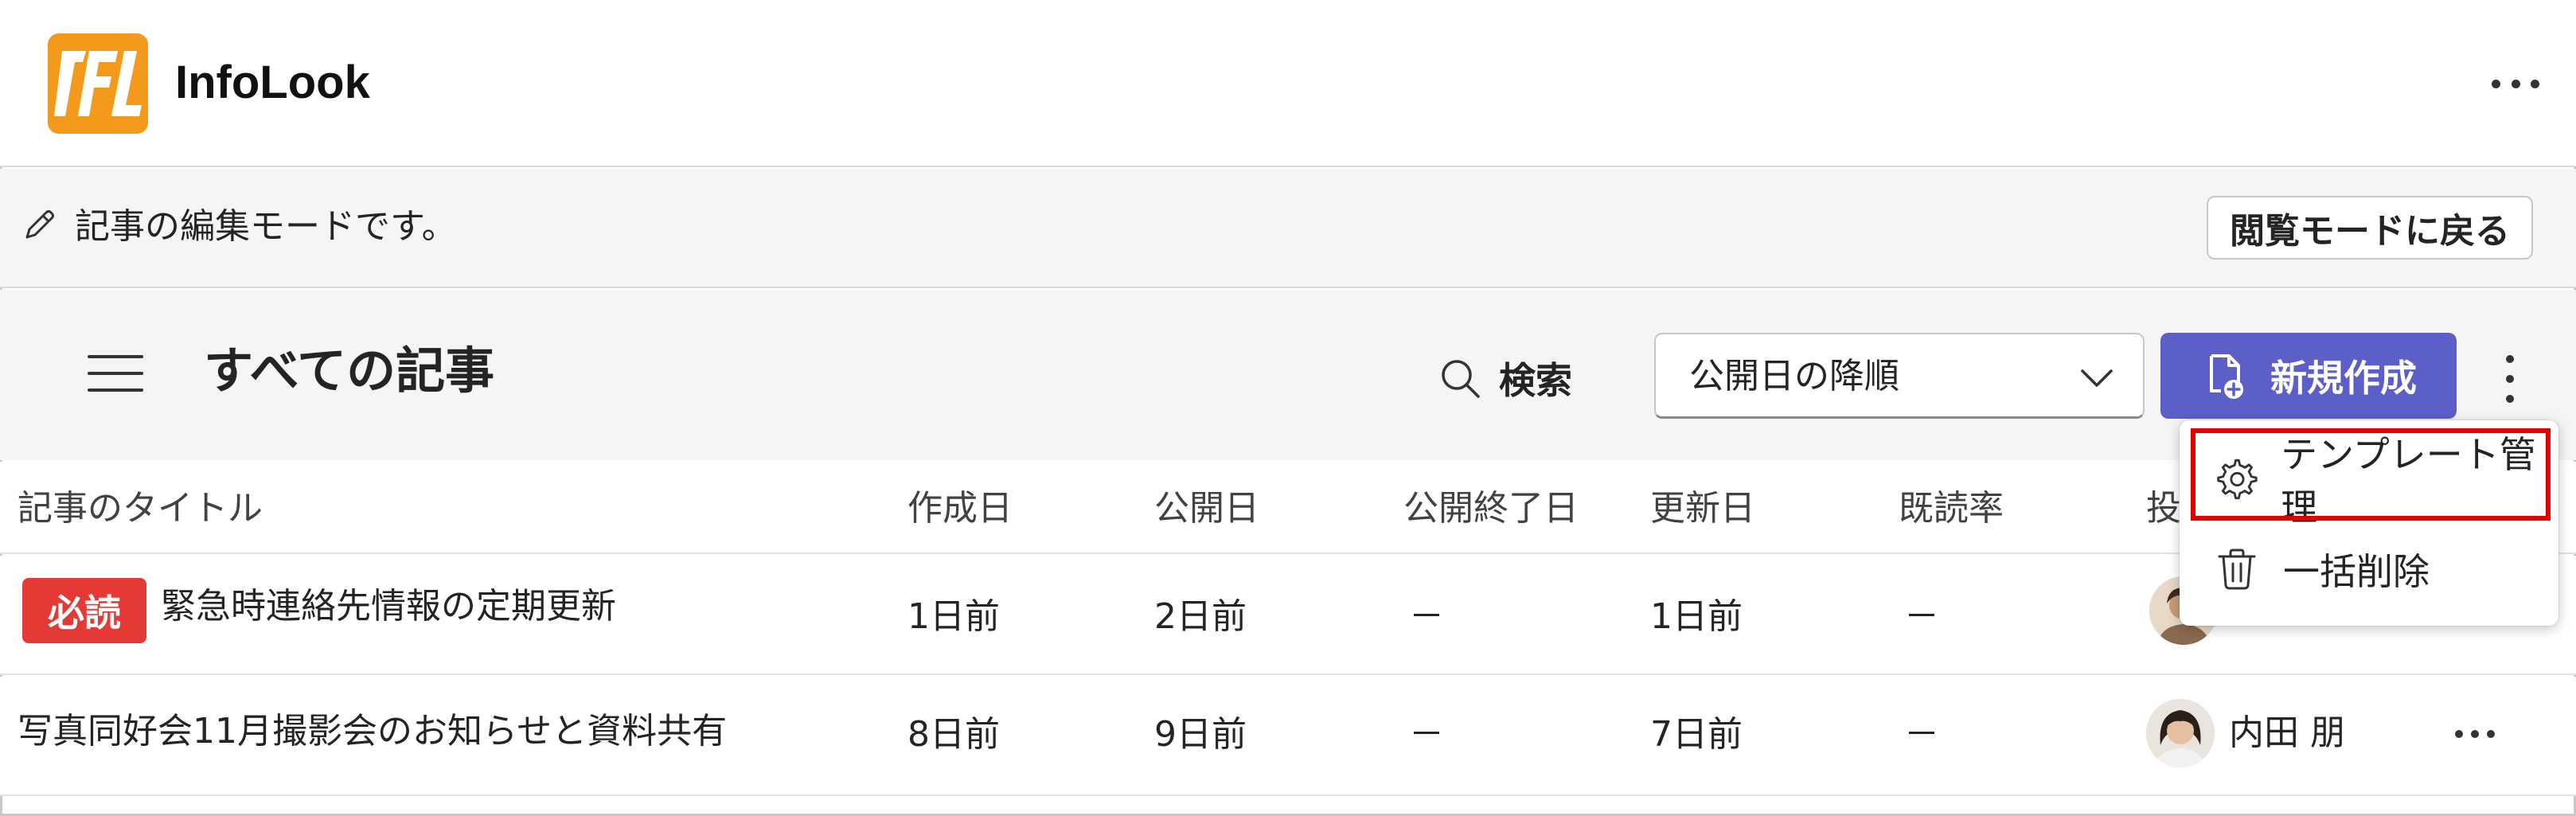 This screenshot has height=816, width=2576. I want to click on hamburger-menu-icon, so click(115, 373).